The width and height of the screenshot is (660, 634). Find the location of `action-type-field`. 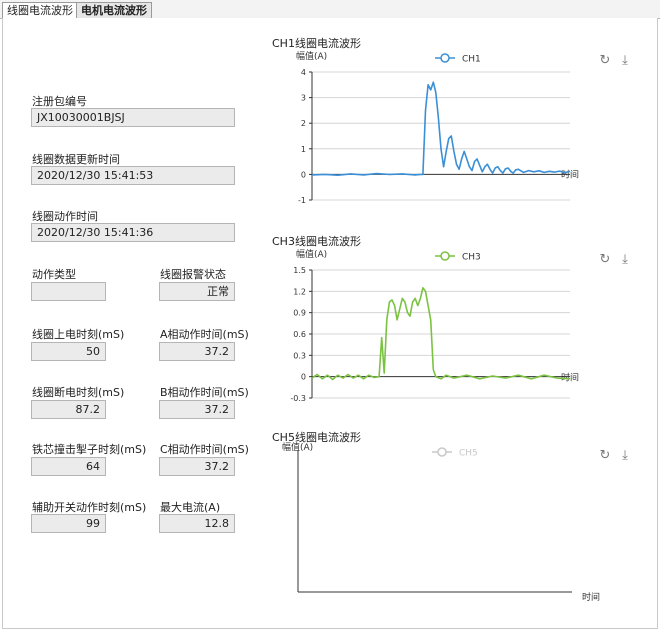

action-type-field is located at coordinates (68, 291).